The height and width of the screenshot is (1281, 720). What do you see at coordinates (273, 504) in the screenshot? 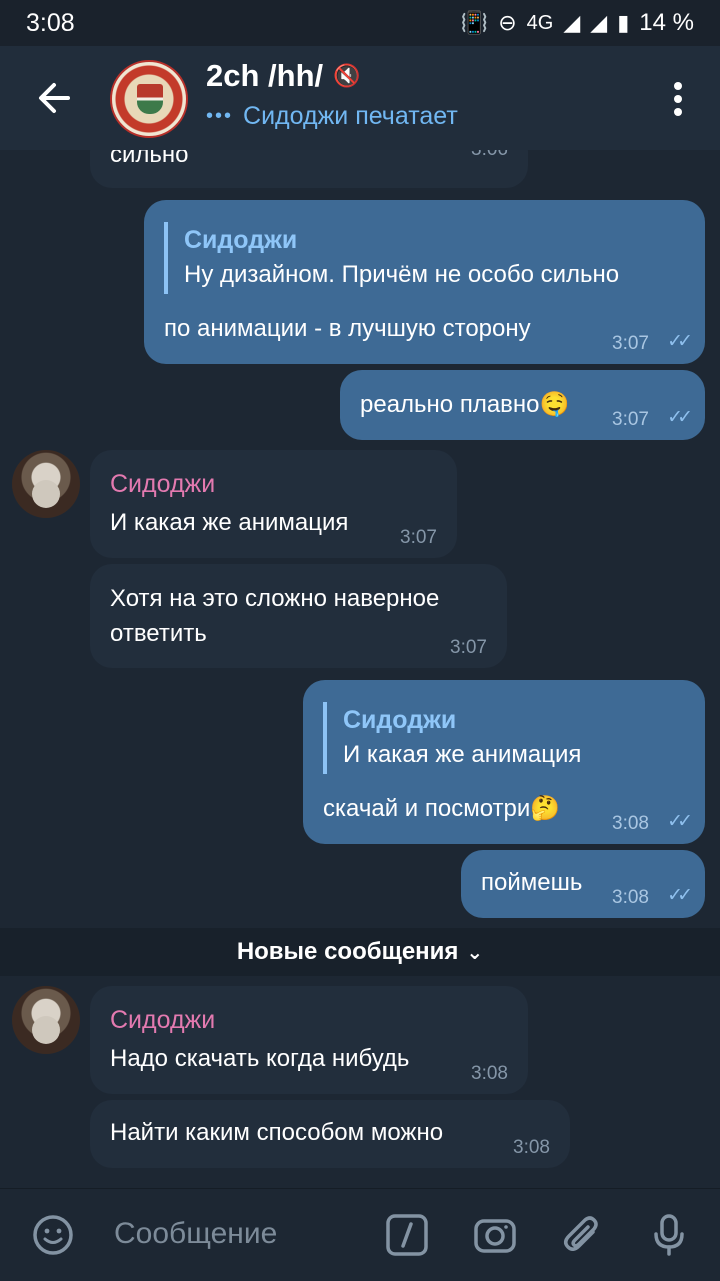
I see `message-bubble-incoming: Сидоджи И какая же анимация 3:07` at bounding box center [273, 504].